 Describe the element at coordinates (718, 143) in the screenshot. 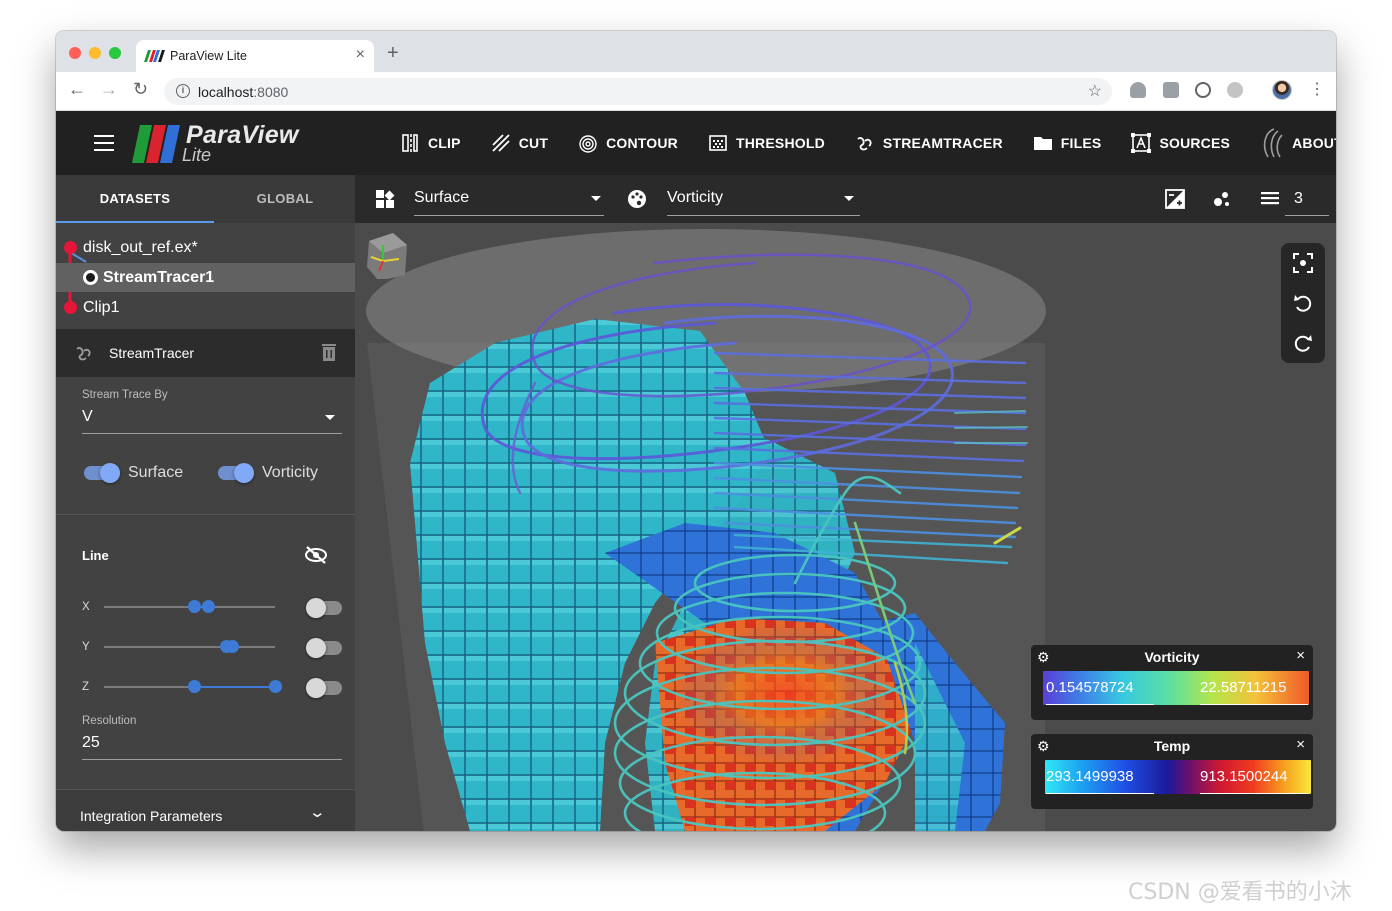

I see `threshold-icon` at that location.